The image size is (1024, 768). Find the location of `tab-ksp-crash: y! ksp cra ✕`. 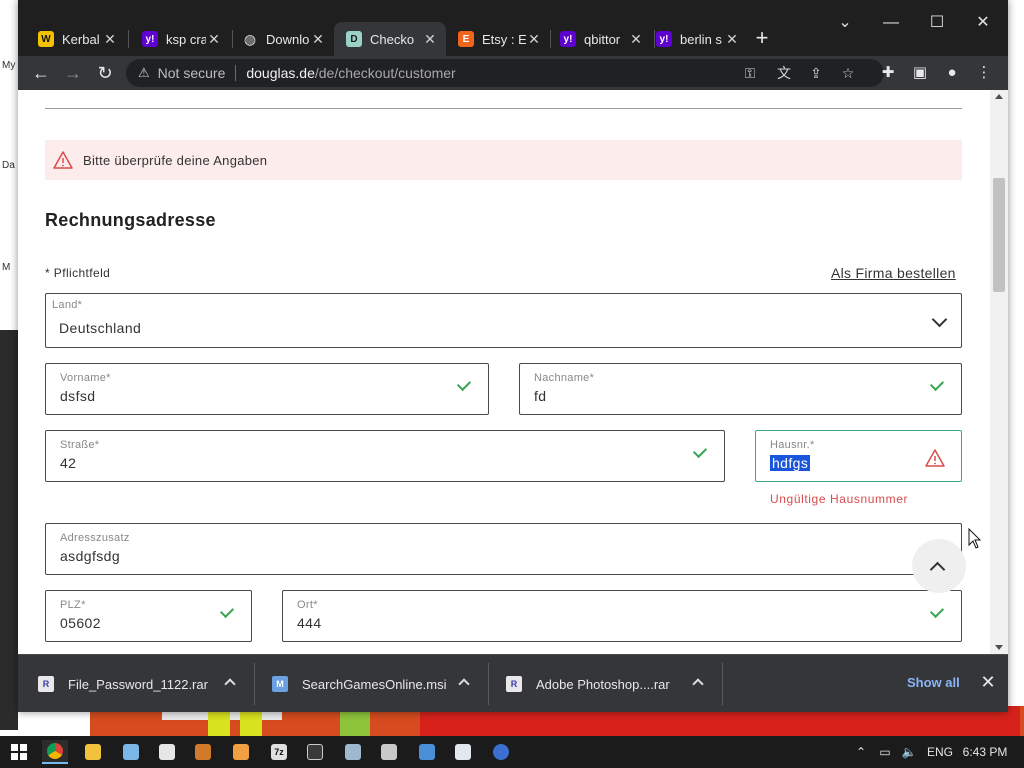

tab-ksp-crash: y! ksp cra ✕ is located at coordinates (180, 39).